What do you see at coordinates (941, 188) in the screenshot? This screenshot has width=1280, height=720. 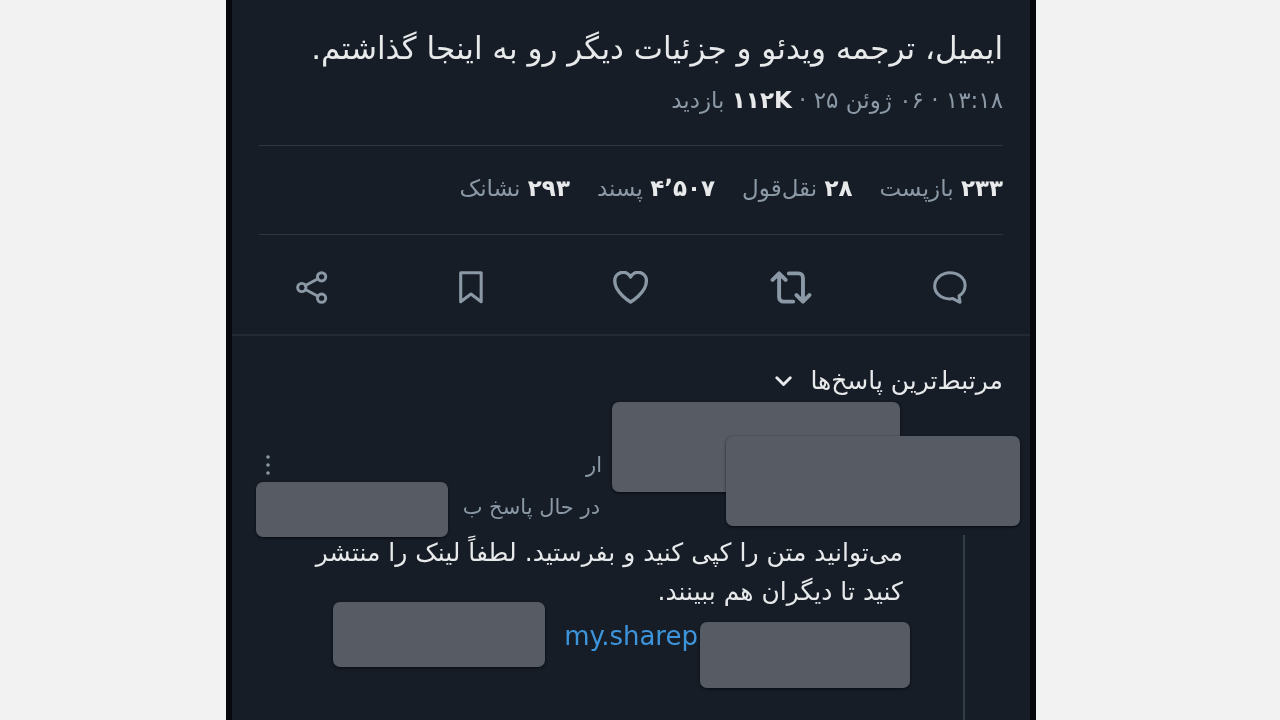 I see `stat-link: ۲۳۳ بازپست` at bounding box center [941, 188].